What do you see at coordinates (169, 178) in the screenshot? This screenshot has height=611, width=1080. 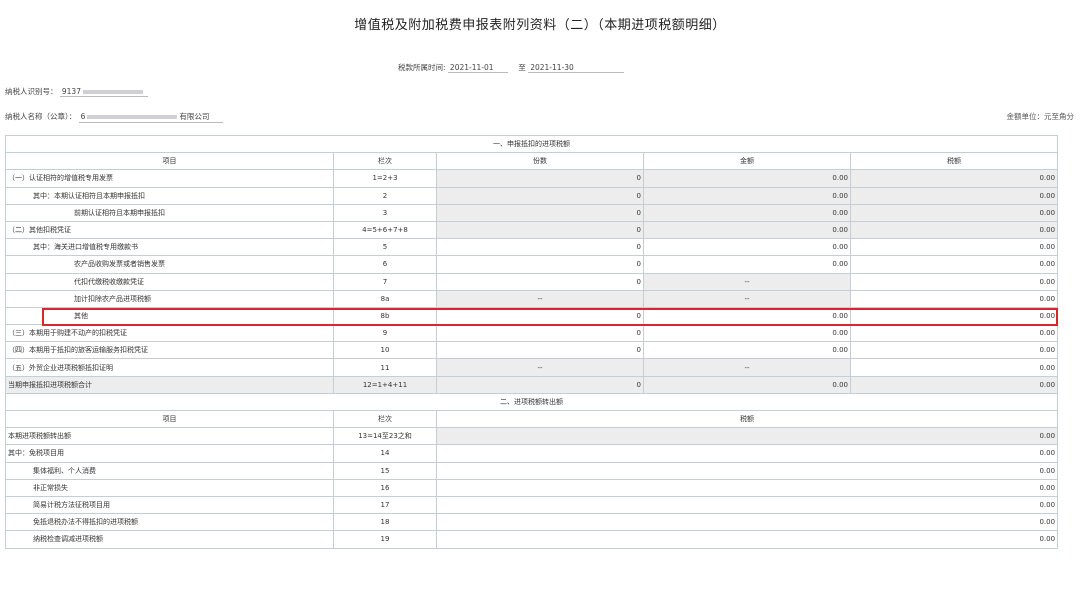 I see `row-label: （一）认证相符的增值税专用发票` at bounding box center [169, 178].